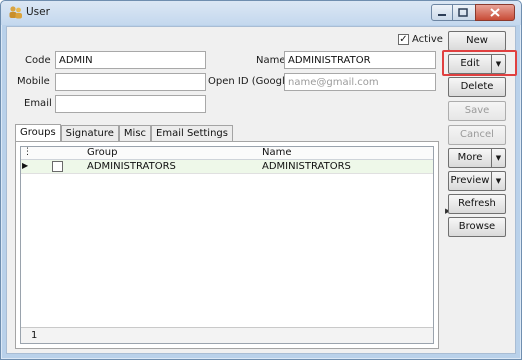 The width and height of the screenshot is (522, 360). I want to click on maximize-button, so click(464, 12).